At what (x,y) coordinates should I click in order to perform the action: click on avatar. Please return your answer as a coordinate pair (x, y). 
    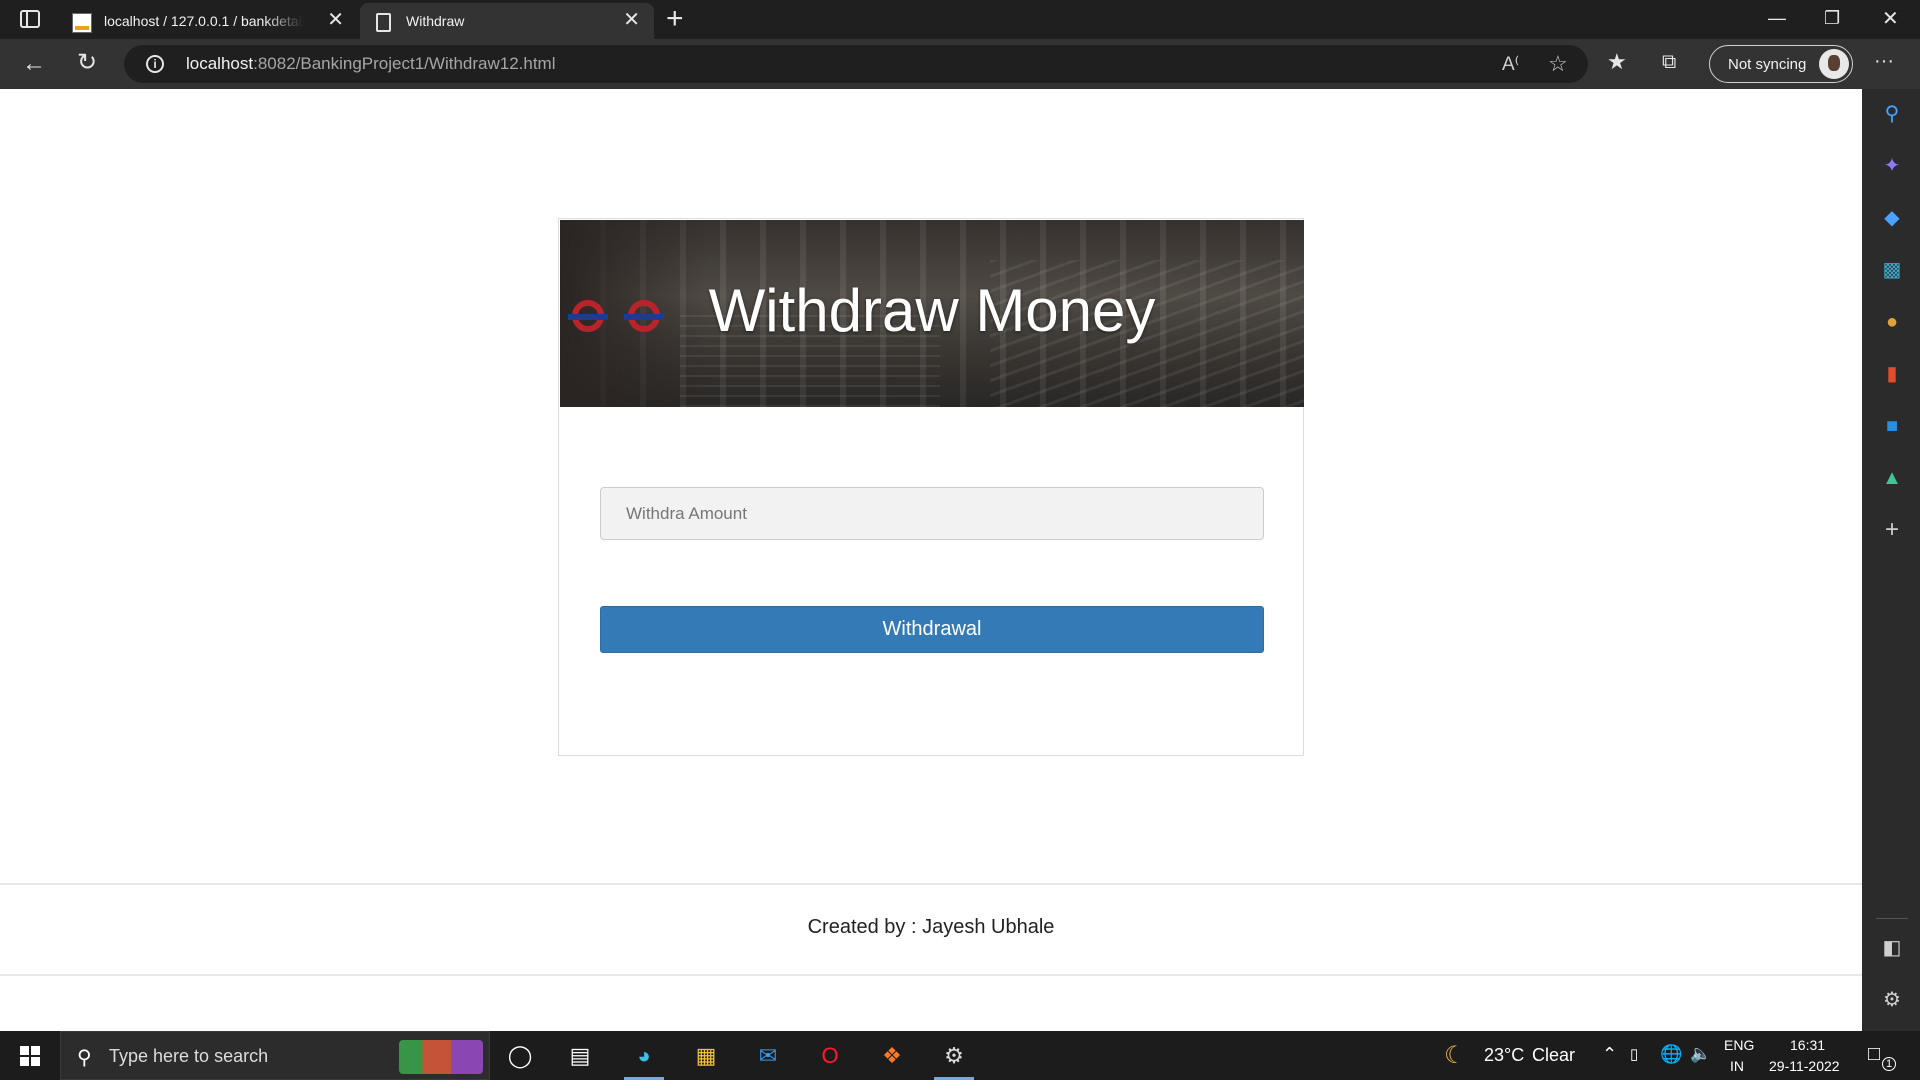
    Looking at the image, I should click on (1834, 64).